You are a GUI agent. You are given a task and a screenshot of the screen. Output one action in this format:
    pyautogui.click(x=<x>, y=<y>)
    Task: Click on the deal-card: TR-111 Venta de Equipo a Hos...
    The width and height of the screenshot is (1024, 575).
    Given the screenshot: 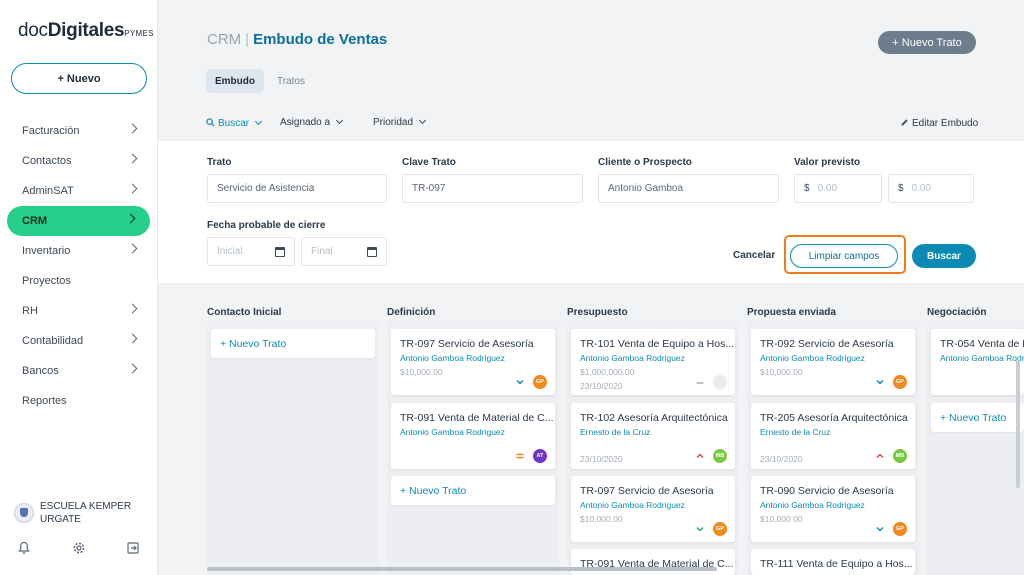 What is the action you would take?
    pyautogui.click(x=833, y=562)
    